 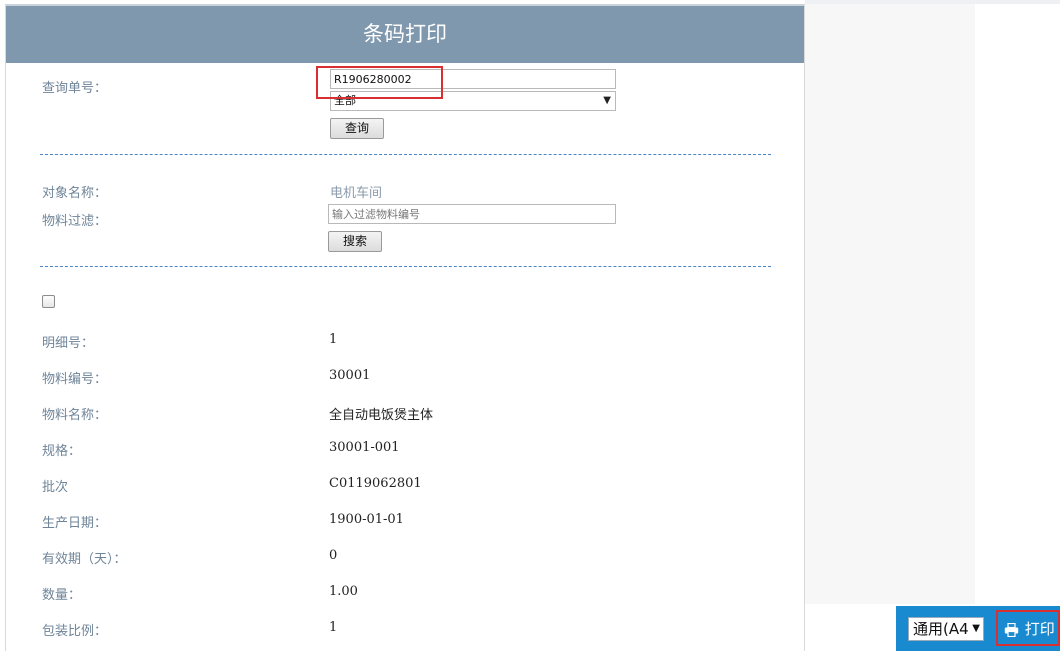 I want to click on detail-value: 0, so click(x=333, y=555).